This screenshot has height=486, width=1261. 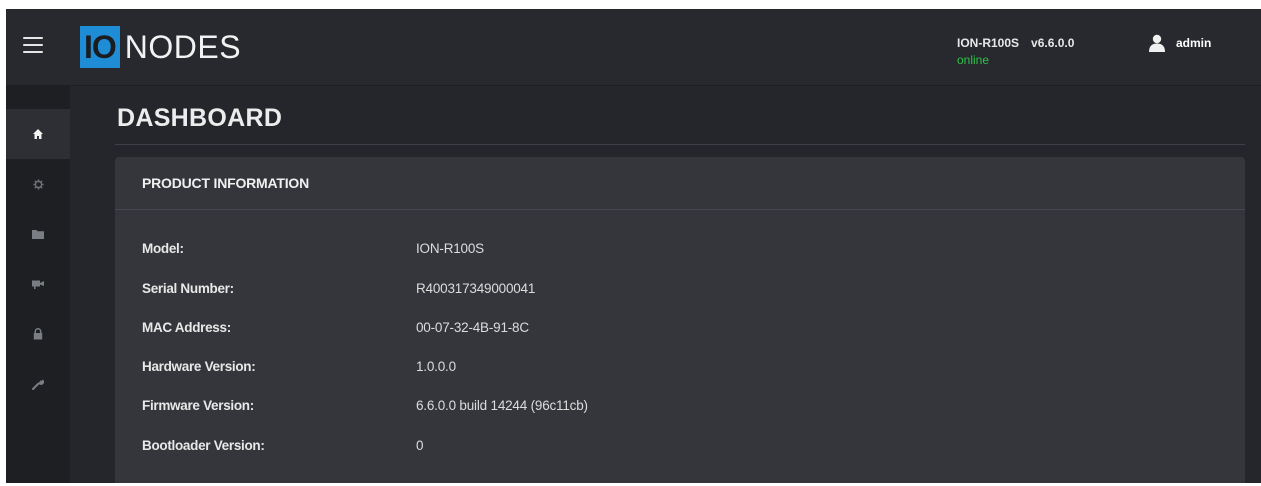 What do you see at coordinates (642, 291) in the screenshot?
I see `info-row-serial-number: Serial Number: R400317349000041` at bounding box center [642, 291].